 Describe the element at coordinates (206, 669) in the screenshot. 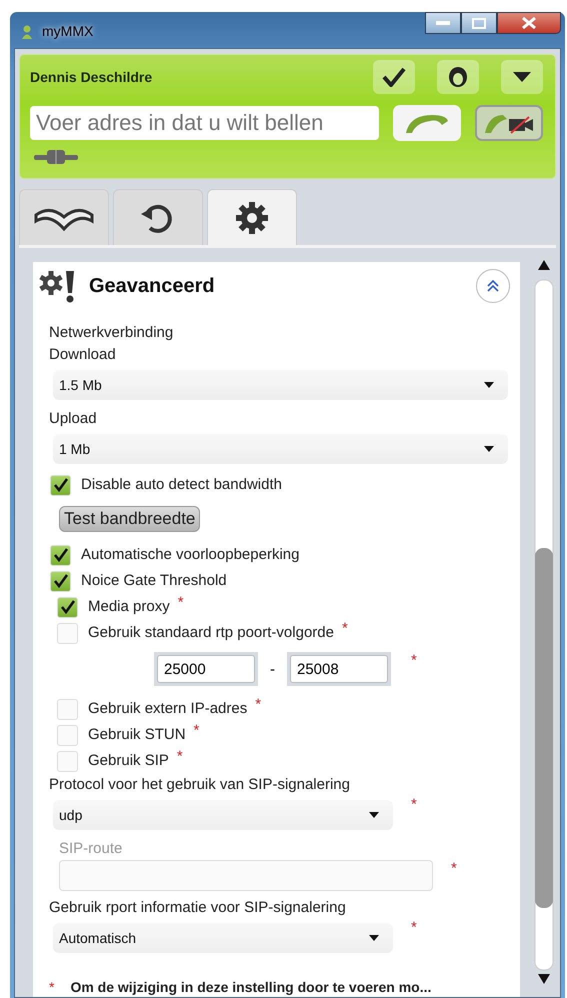

I see `port-field: 25000` at that location.